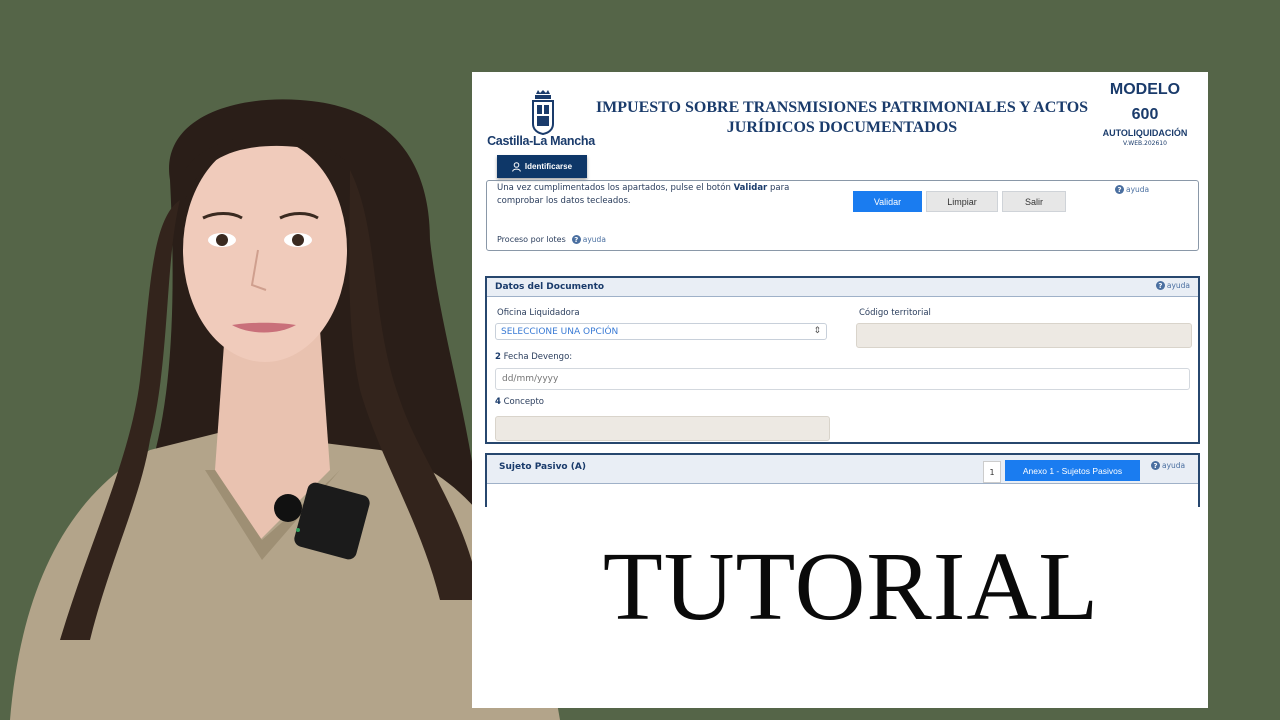  I want to click on salir-button: Salir, so click(1034, 201).